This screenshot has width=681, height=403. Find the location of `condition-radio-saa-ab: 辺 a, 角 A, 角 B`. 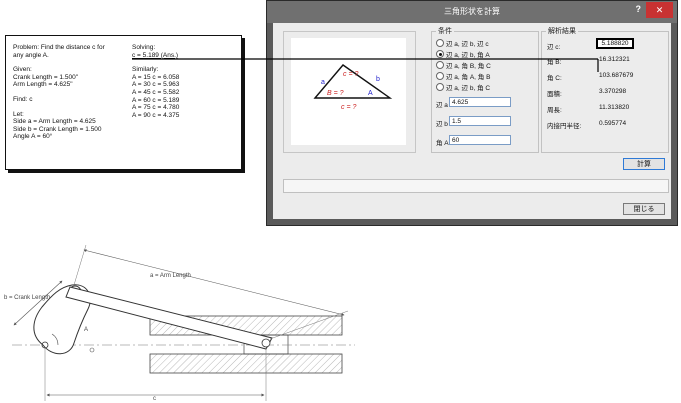

condition-radio-saa-ab: 辺 a, 角 A, 角 B is located at coordinates (463, 76).